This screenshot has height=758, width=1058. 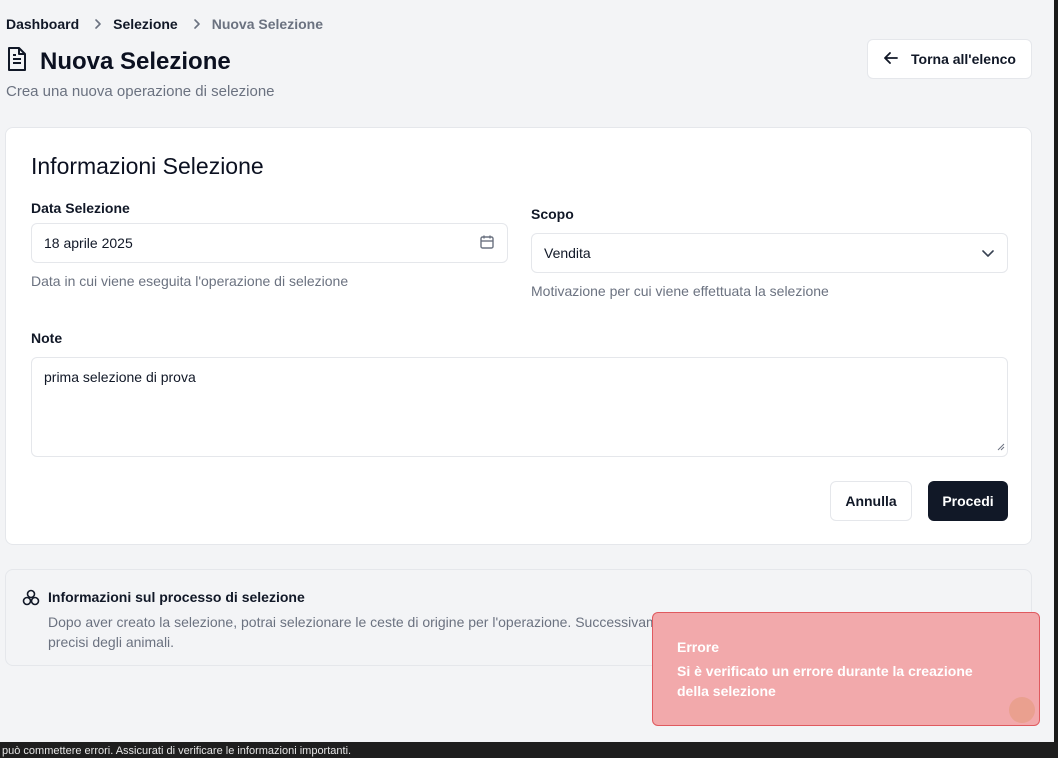 I want to click on breadcrumb-dashboard: Dashboard, so click(x=42, y=24).